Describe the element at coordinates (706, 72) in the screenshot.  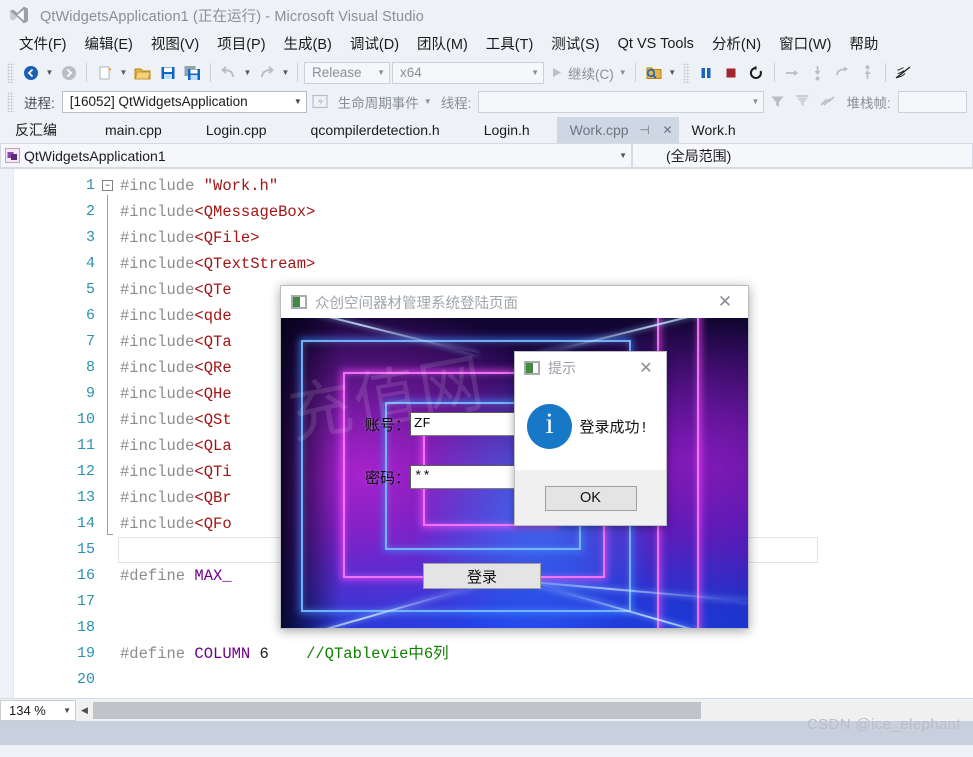
I see `pause-icon` at that location.